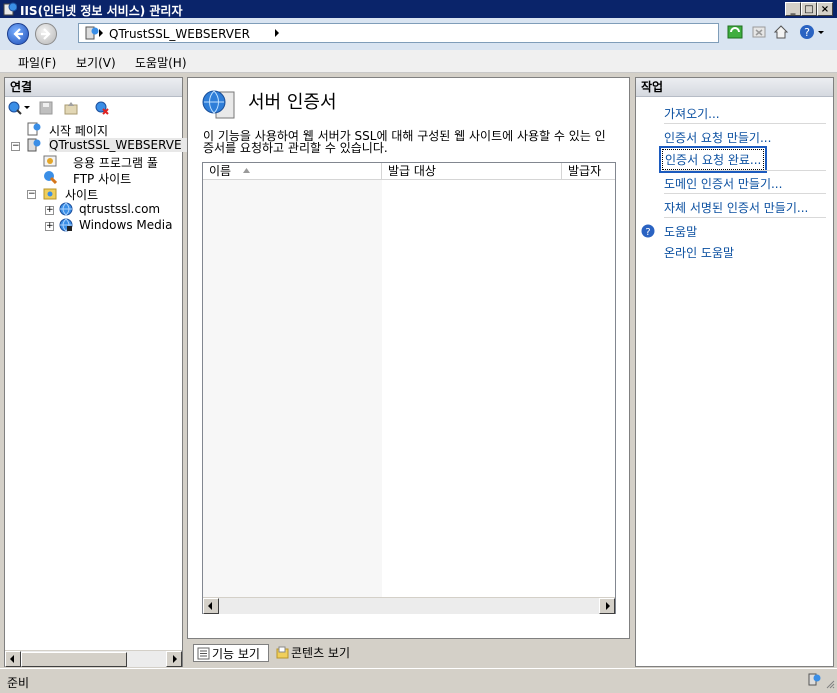  I want to click on menu-help: 도움말(H), so click(161, 62).